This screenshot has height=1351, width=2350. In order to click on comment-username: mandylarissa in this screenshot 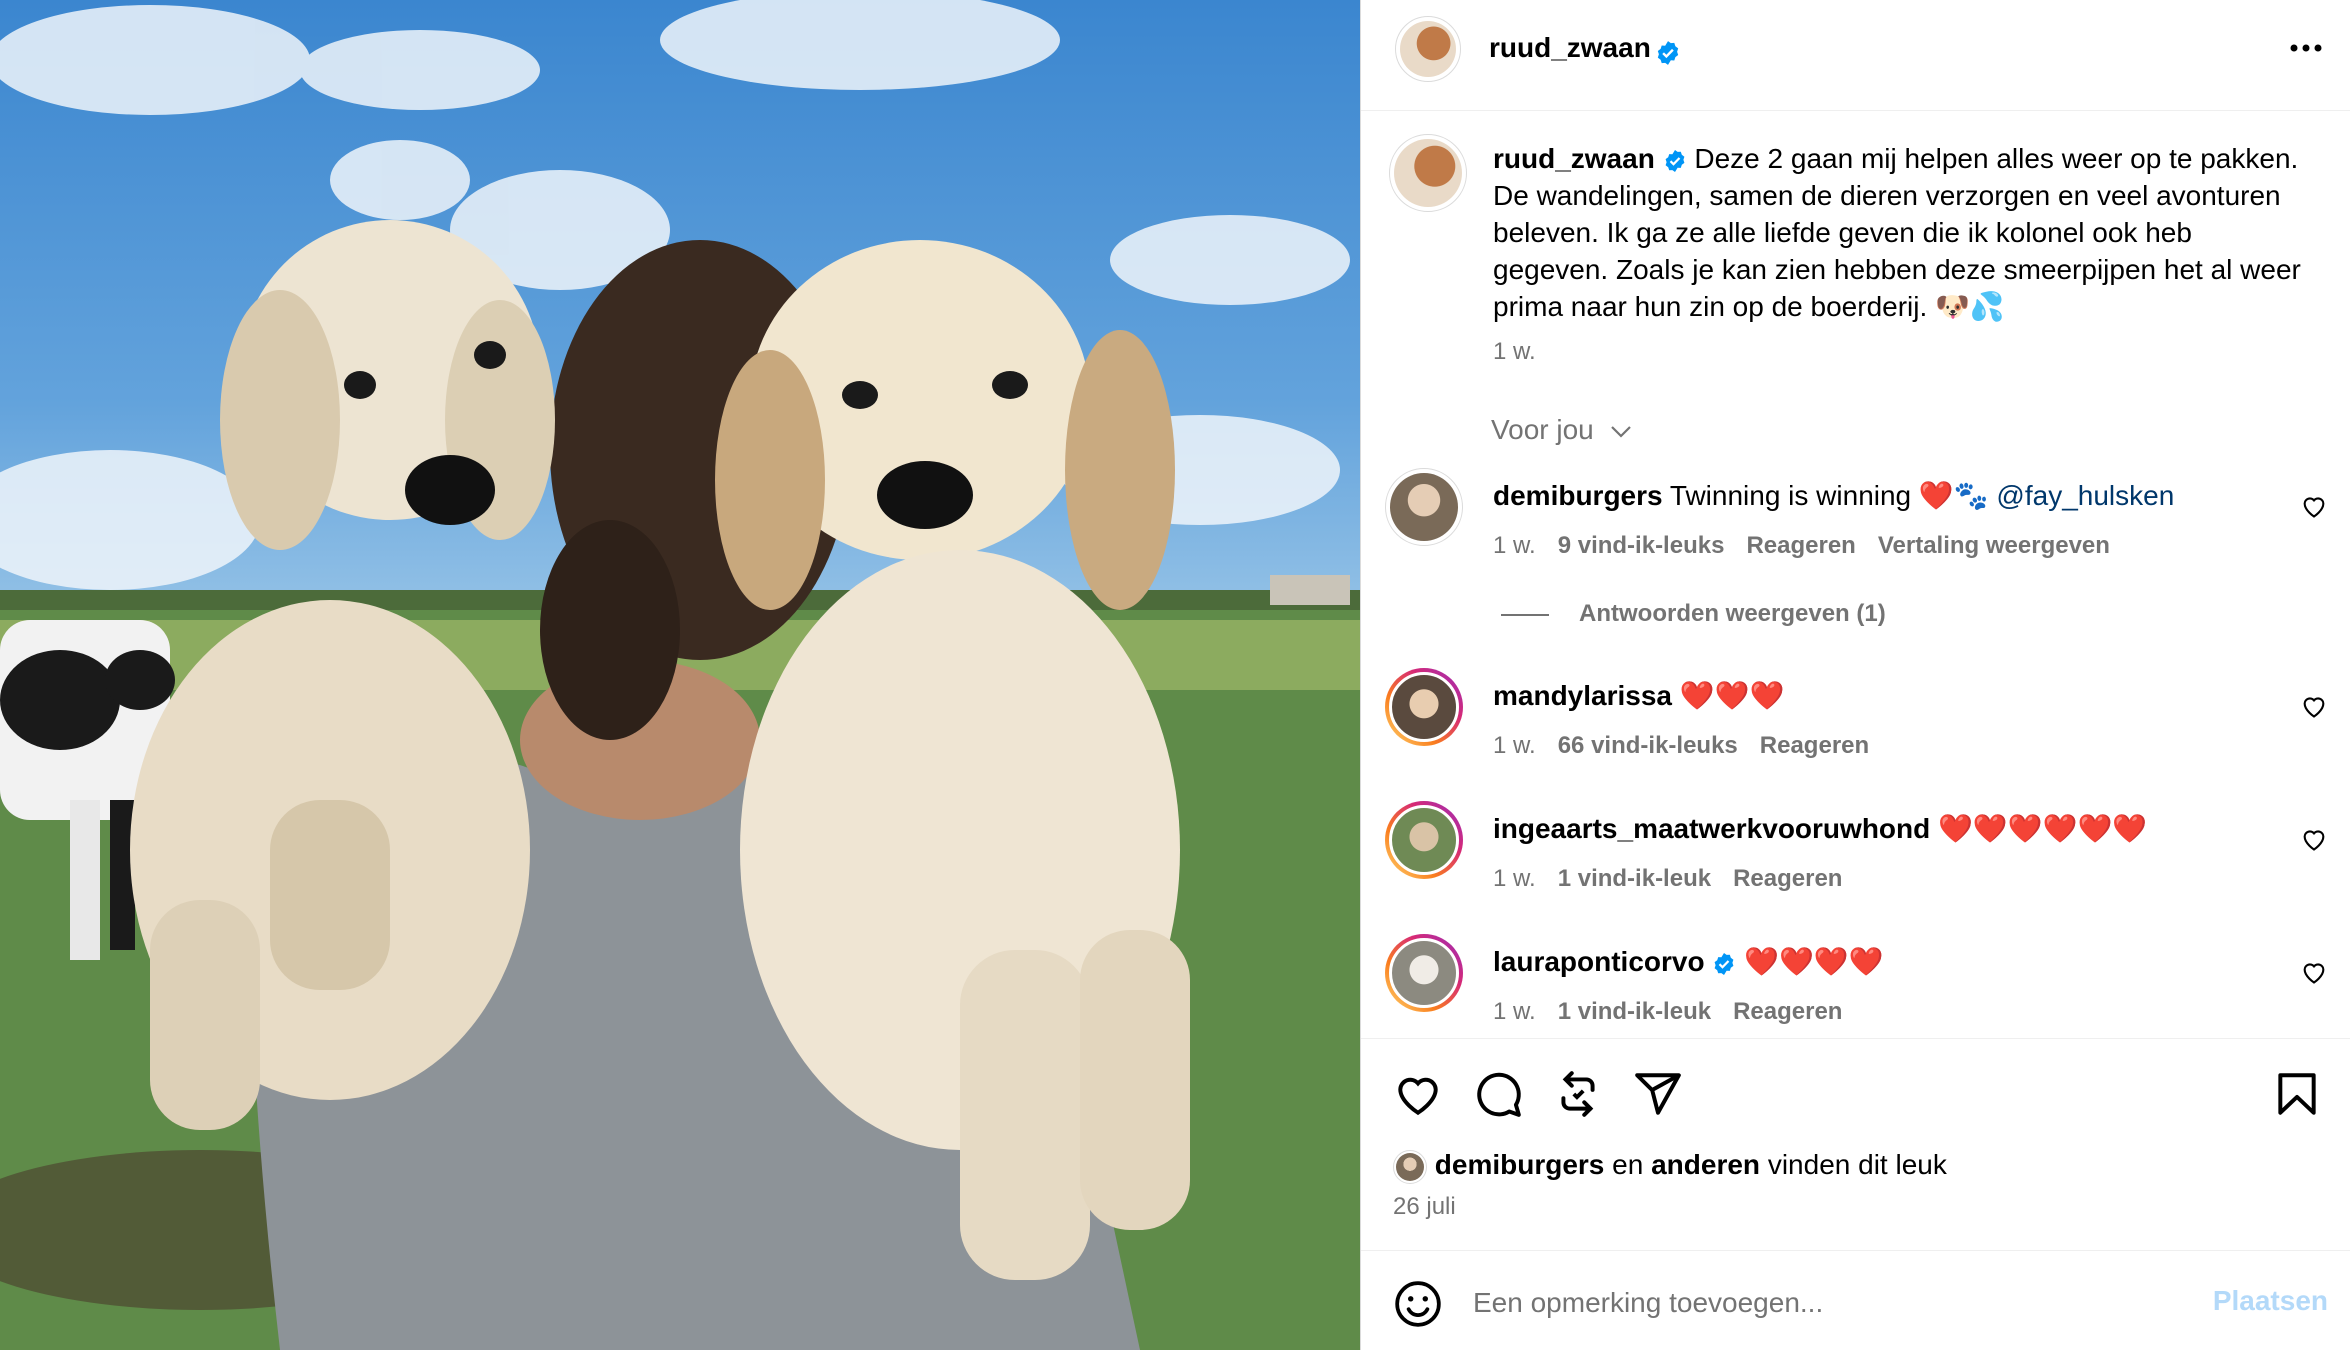, I will do `click(1582, 695)`.